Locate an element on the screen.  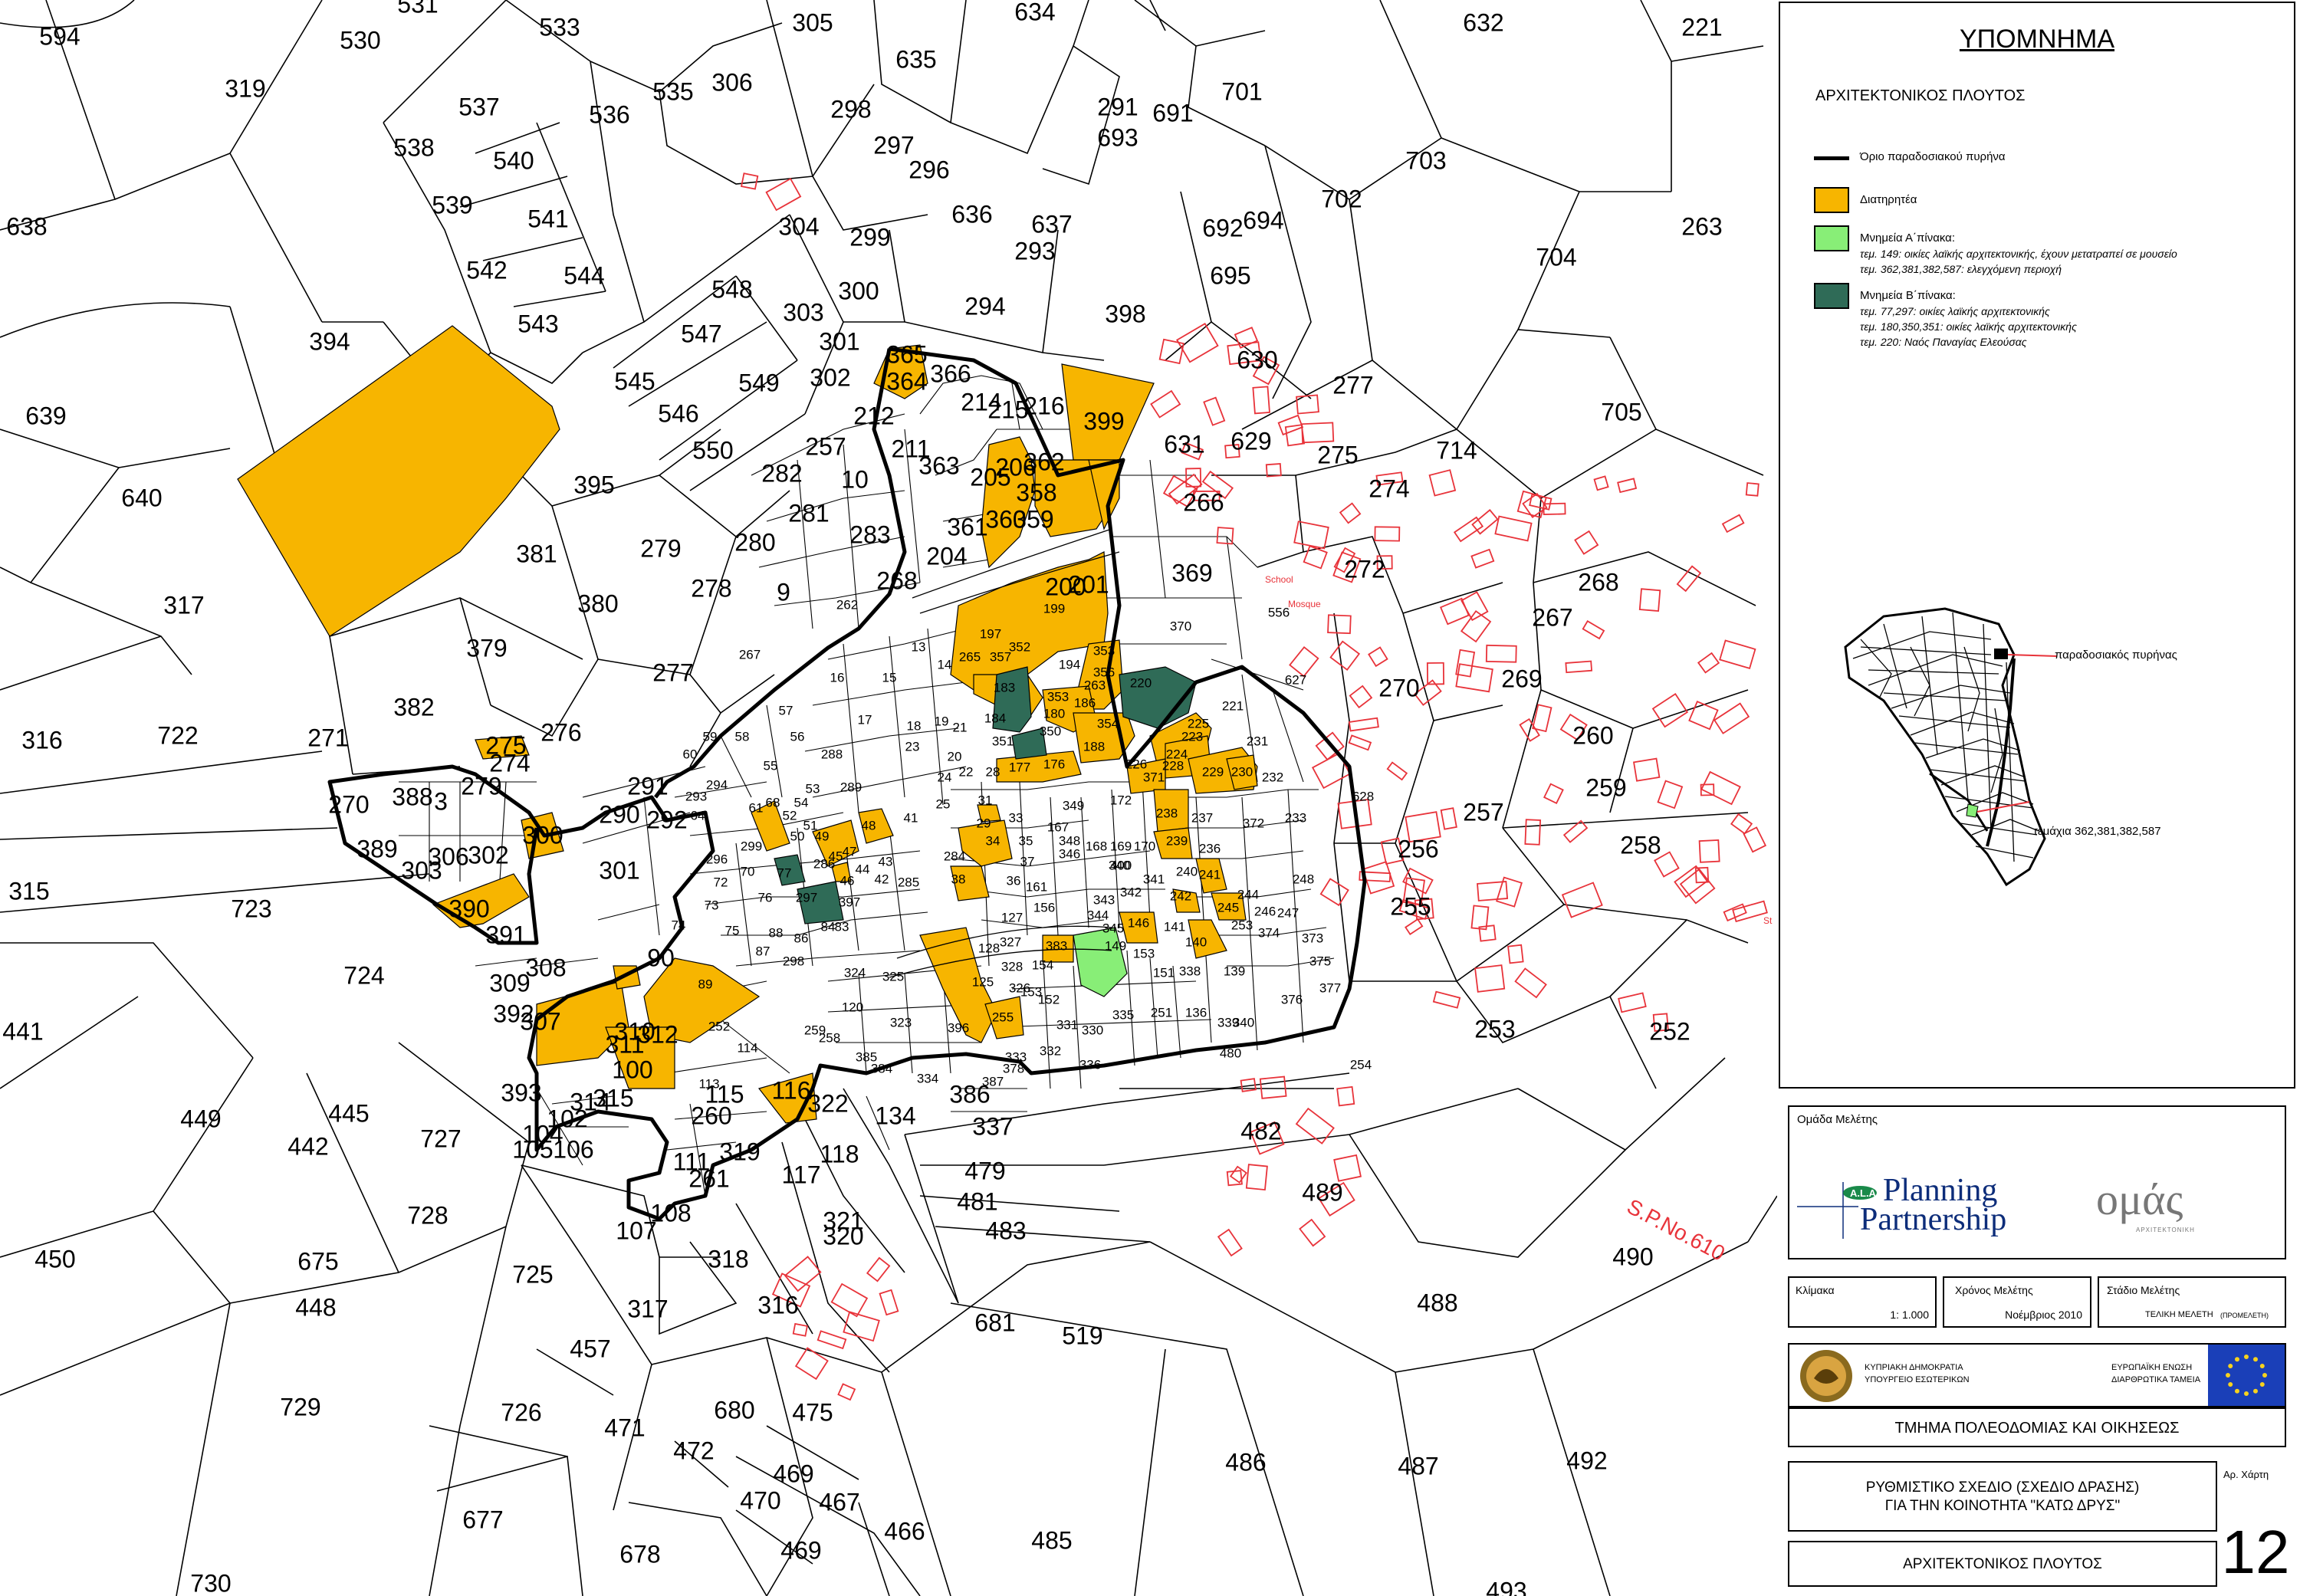
parcel-label: 370 is located at coordinates (1181, 626).